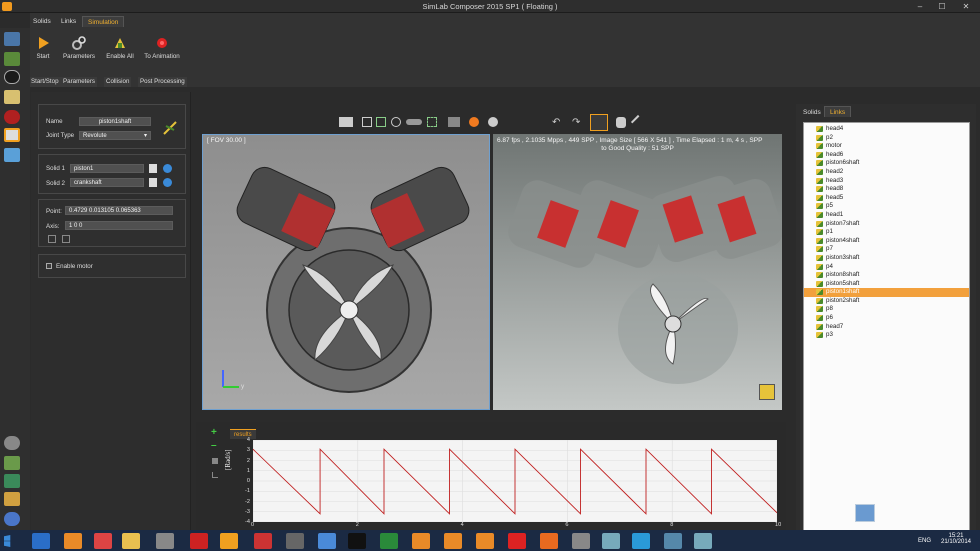 The width and height of the screenshot is (980, 551). I want to click on layout-icon, so click(12, 481).